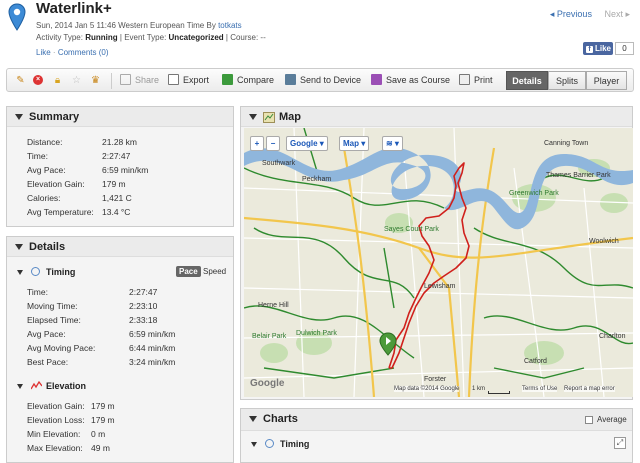 The height and width of the screenshot is (463, 640). I want to click on event-type-value: Uncategorized, so click(196, 37).